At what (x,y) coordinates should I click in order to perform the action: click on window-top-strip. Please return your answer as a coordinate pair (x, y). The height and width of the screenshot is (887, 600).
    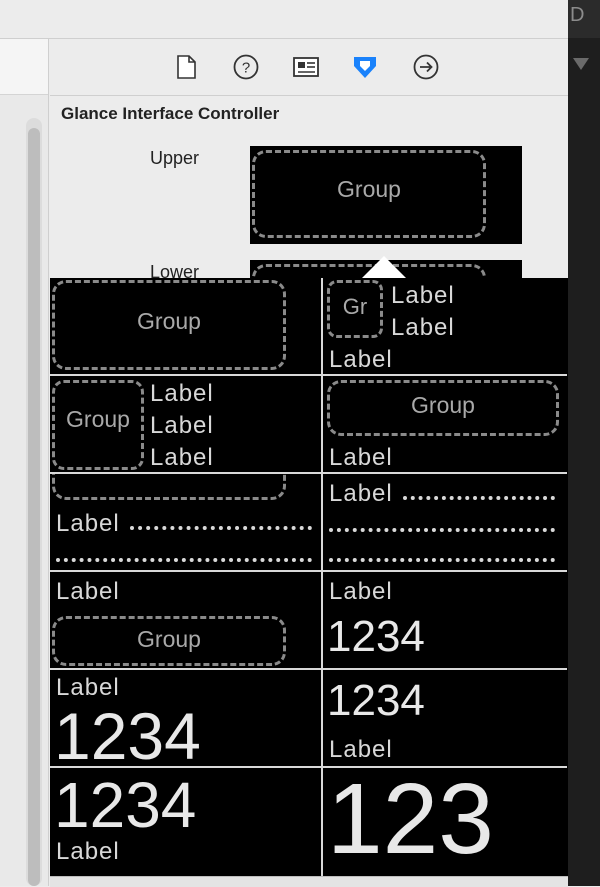
    Looking at the image, I should click on (300, 19).